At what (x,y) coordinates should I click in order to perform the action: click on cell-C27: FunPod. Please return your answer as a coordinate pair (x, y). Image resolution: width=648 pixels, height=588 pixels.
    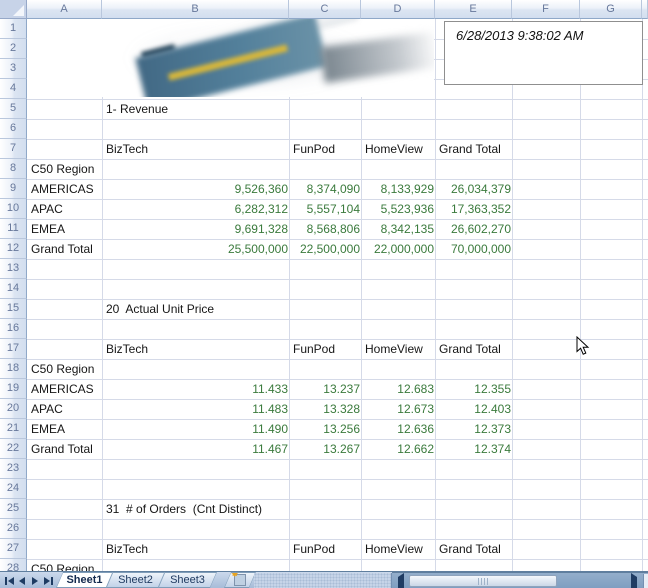
    Looking at the image, I should click on (327, 549).